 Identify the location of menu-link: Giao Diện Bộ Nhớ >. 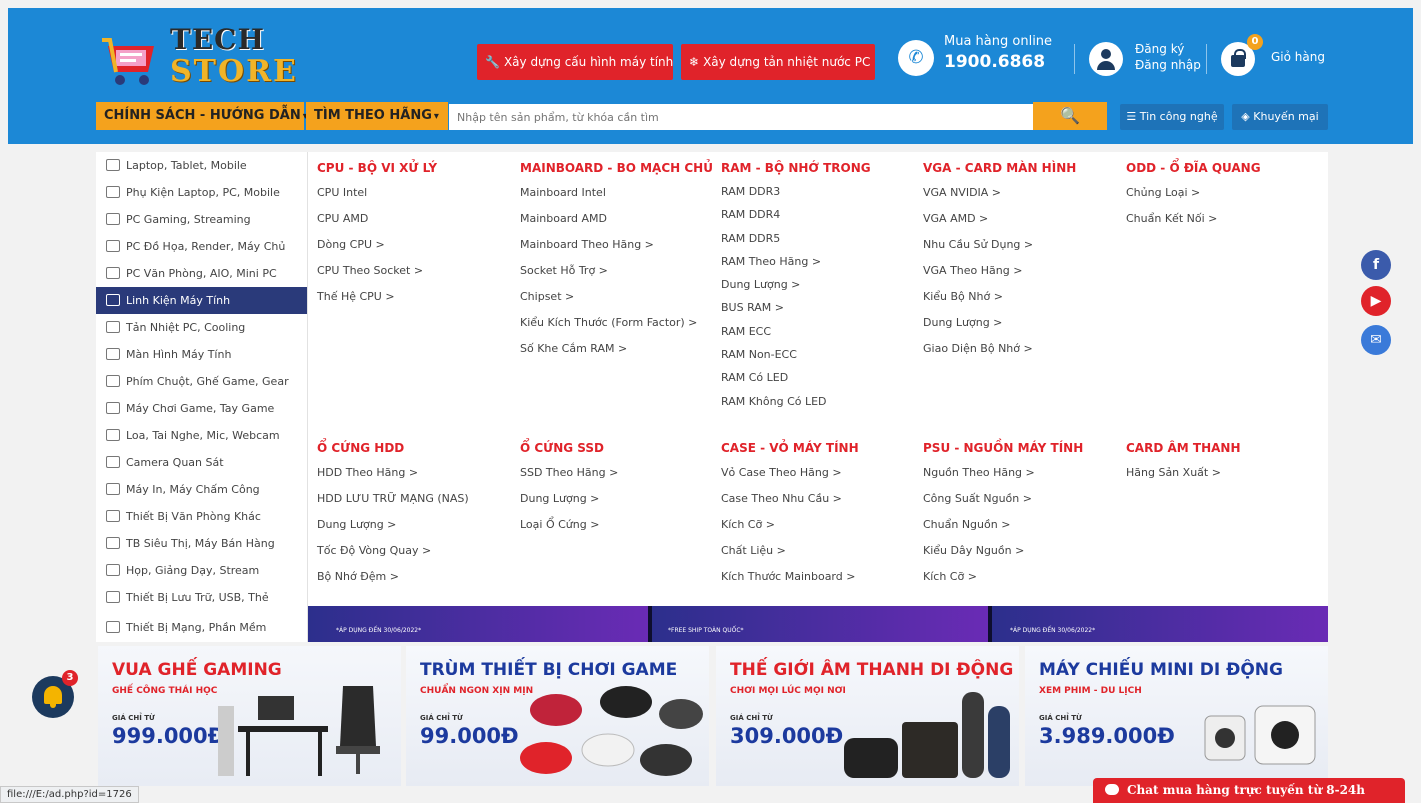
(1023, 349).